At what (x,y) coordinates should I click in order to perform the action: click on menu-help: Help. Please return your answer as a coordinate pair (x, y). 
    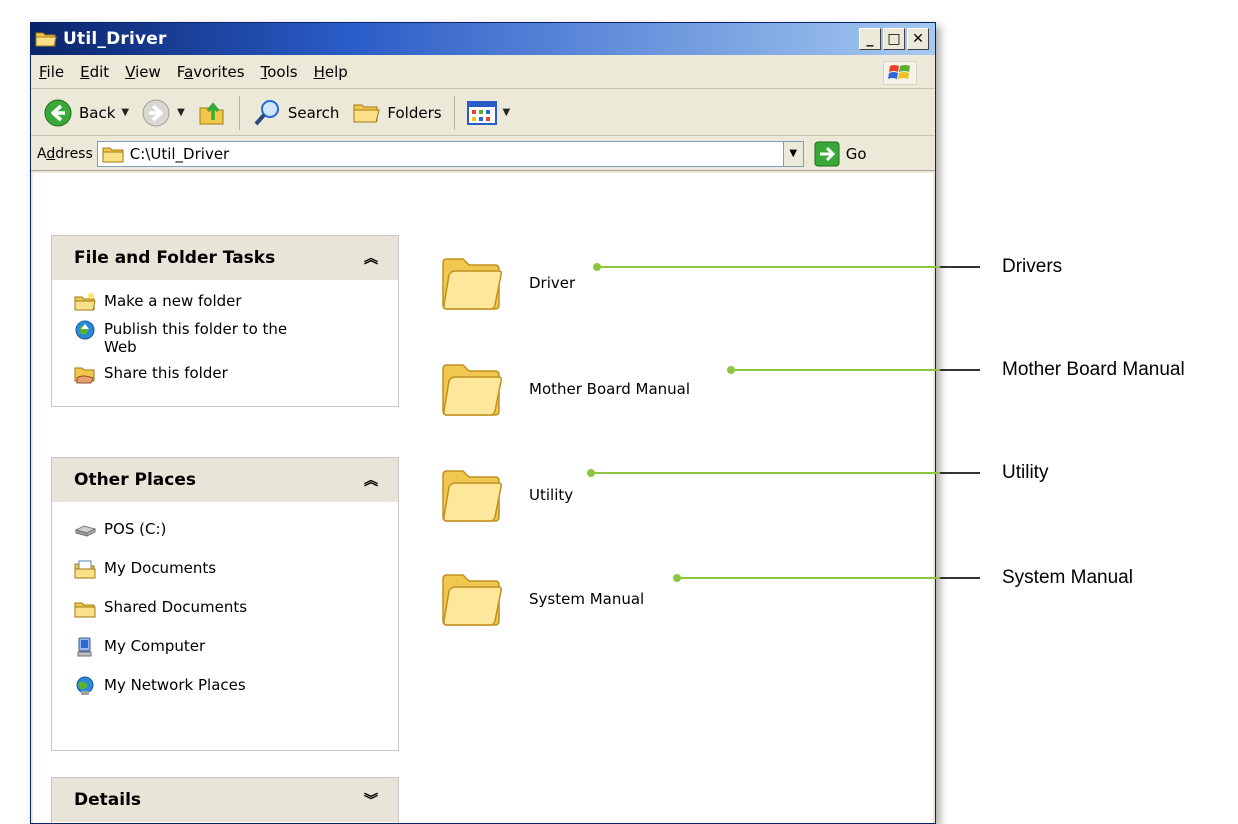
    Looking at the image, I should click on (331, 72).